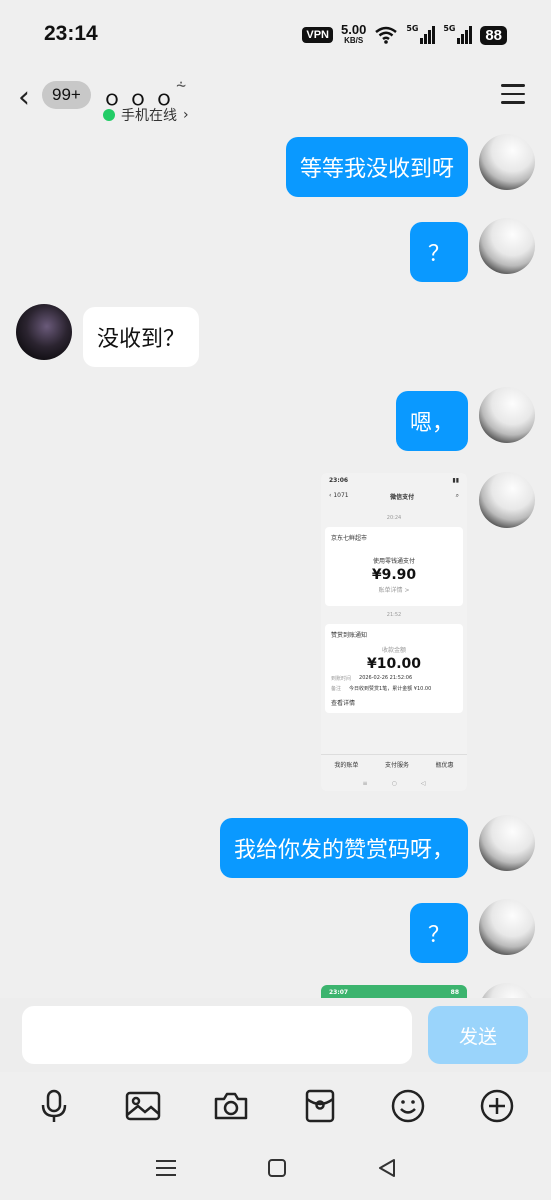  Describe the element at coordinates (455, 480) in the screenshot. I see `shot-status-icons: ▮▮` at that location.